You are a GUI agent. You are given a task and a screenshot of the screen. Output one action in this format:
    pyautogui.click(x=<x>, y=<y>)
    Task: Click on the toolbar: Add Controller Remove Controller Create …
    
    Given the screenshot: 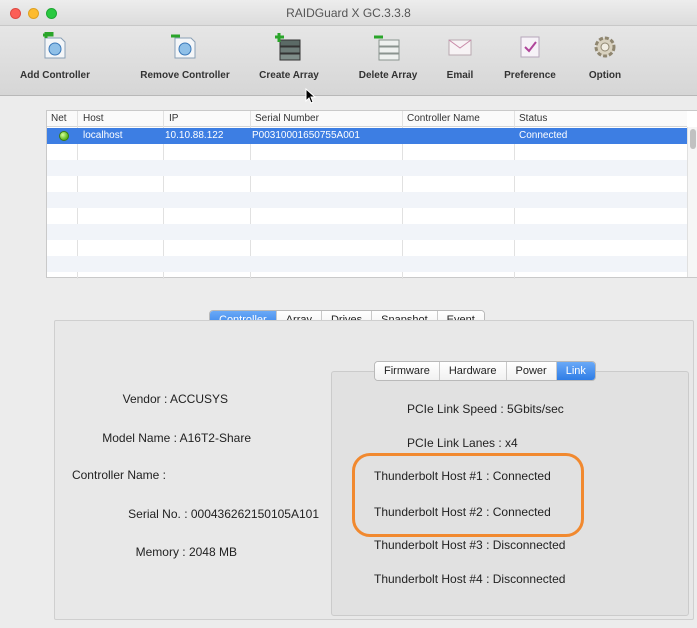 What is the action you would take?
    pyautogui.click(x=348, y=65)
    